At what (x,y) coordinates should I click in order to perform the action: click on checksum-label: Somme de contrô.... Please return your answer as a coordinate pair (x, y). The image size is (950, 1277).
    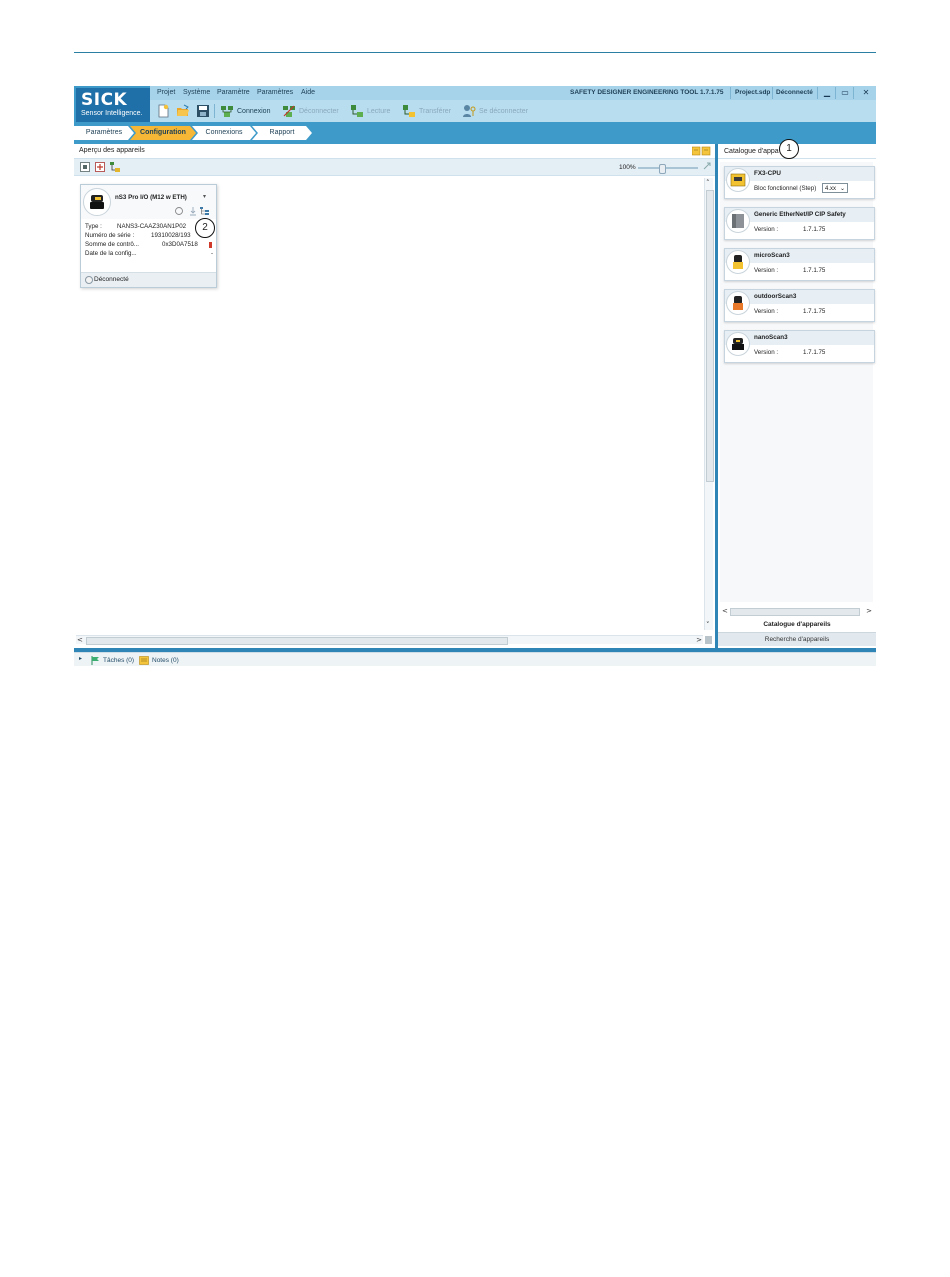
    Looking at the image, I should click on (112, 244).